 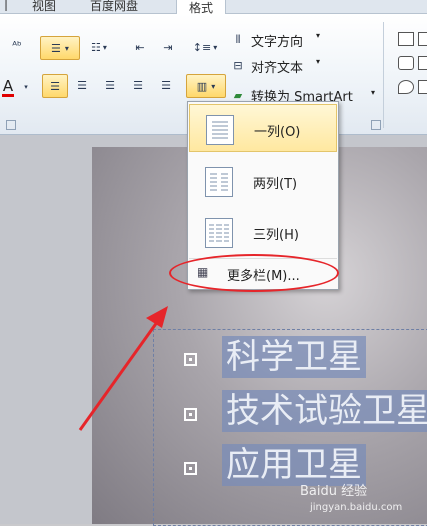 What do you see at coordinates (275, 184) in the screenshot?
I see `menu-item-label: 两列(T)` at bounding box center [275, 184].